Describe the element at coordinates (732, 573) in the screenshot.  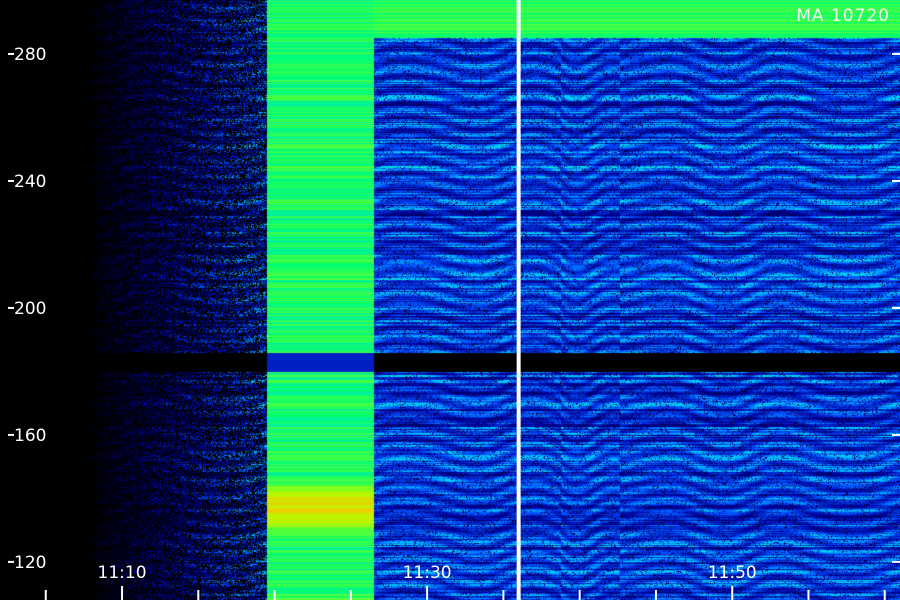
I see `x-tick-label: 11:50` at that location.